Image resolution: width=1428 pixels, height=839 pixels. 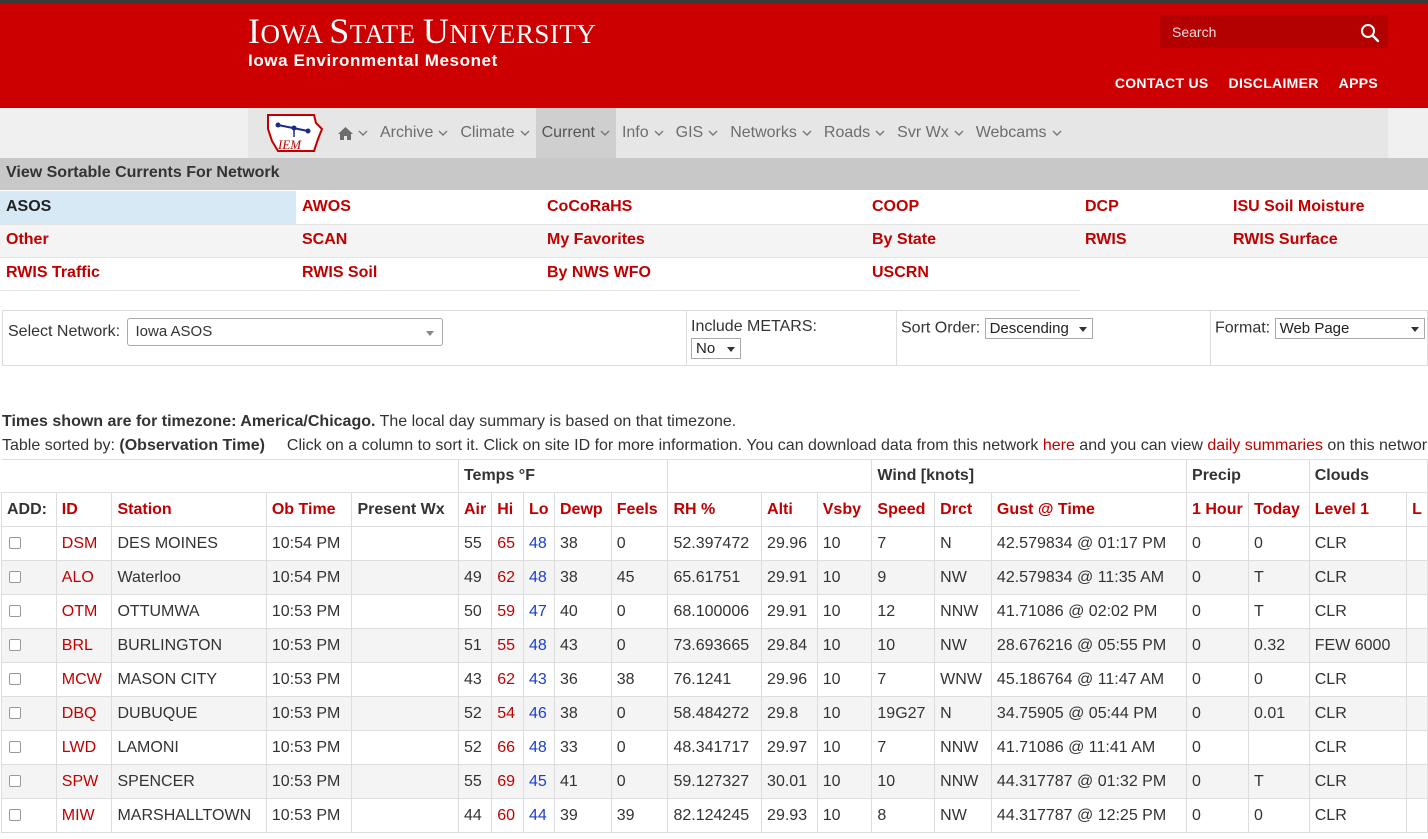 I want to click on network-link-coop: COOP, so click(x=972, y=207).